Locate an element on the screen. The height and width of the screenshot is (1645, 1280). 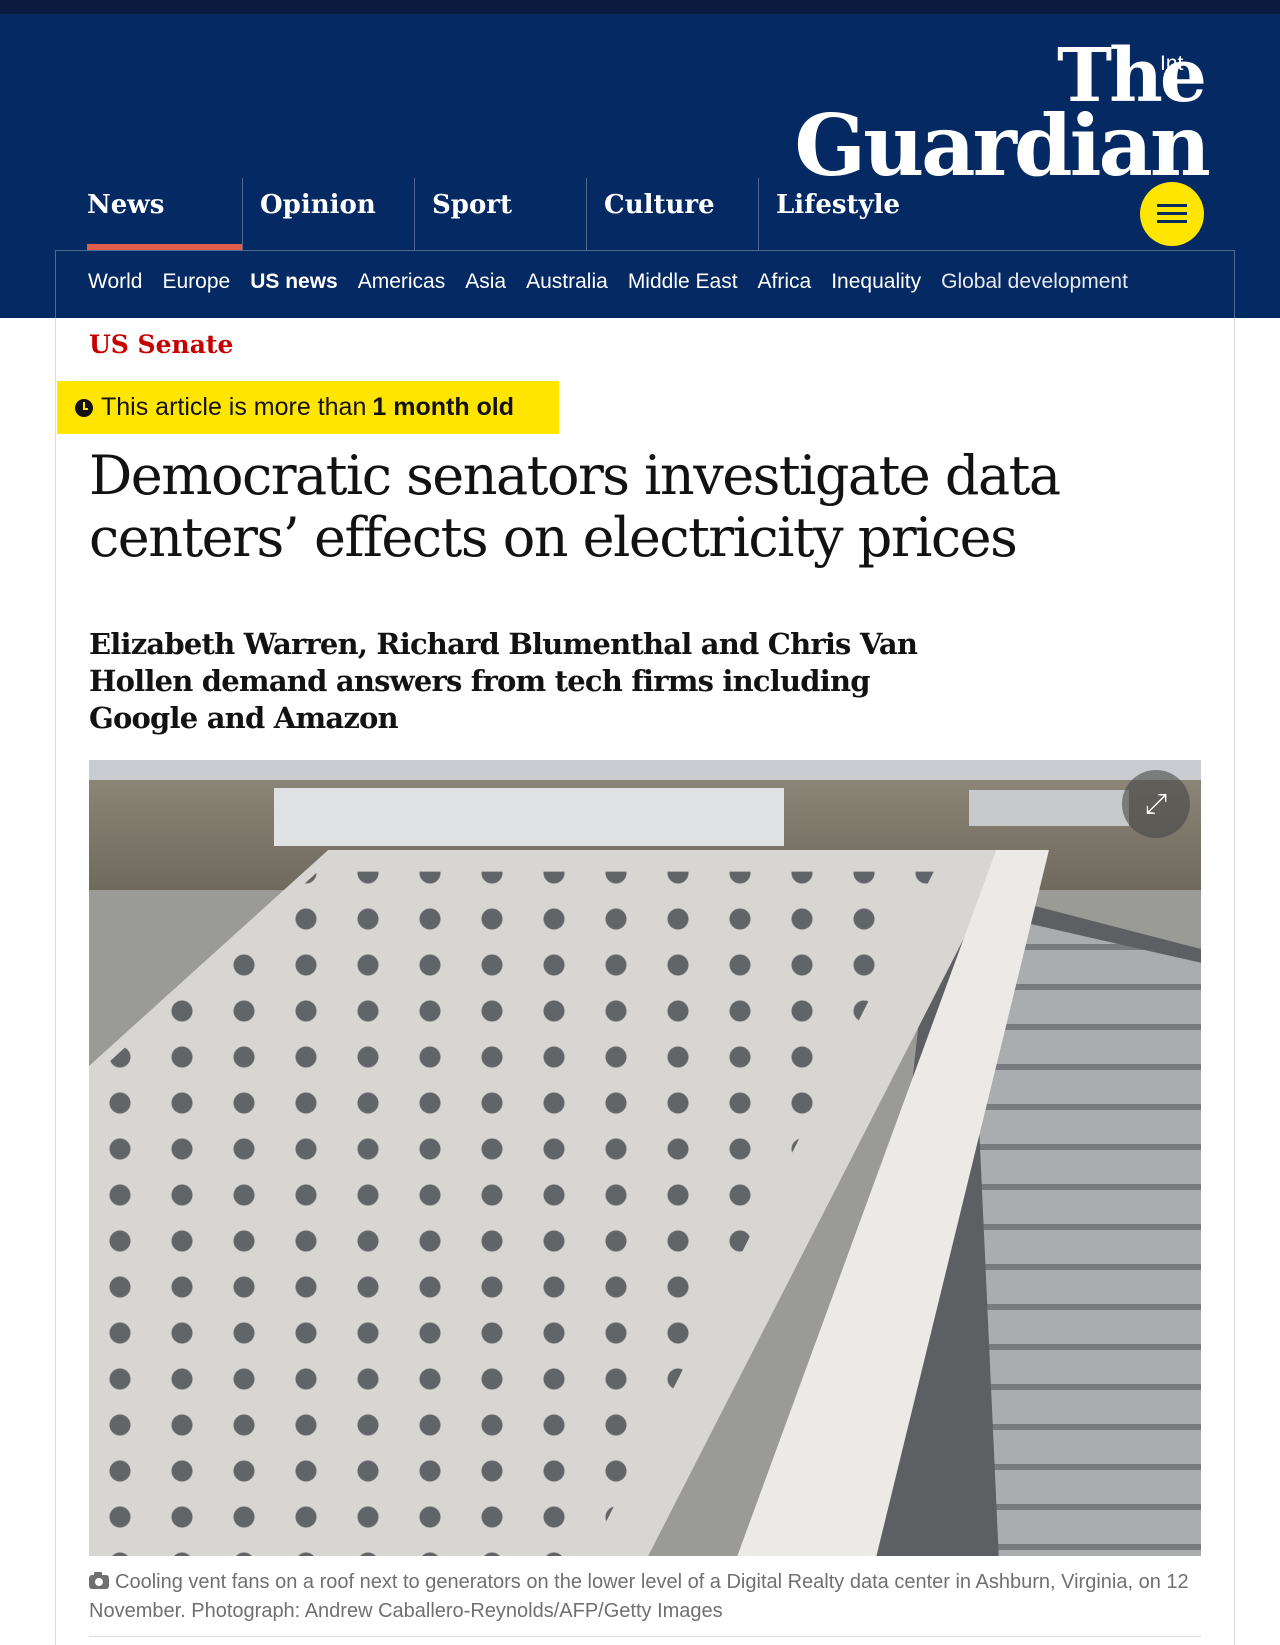
age-notice-bold: 1 month old is located at coordinates (443, 407).